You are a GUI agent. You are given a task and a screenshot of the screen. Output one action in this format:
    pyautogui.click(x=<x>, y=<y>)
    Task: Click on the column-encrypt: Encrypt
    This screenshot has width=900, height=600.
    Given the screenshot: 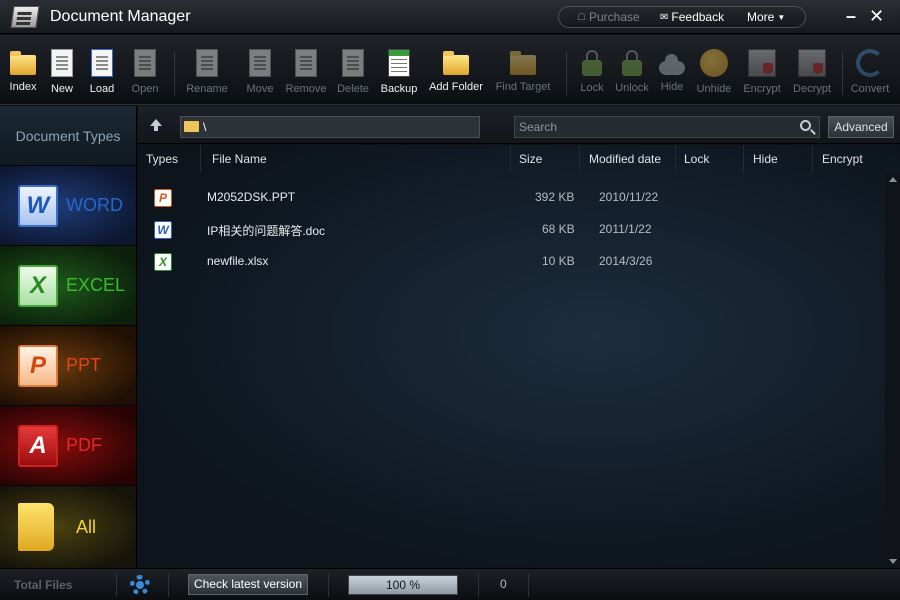 What is the action you would take?
    pyautogui.click(x=849, y=159)
    